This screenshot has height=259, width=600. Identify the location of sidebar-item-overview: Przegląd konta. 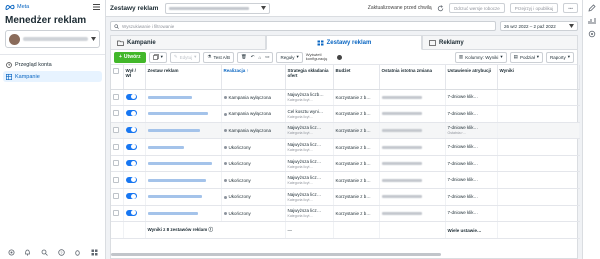
(52, 64).